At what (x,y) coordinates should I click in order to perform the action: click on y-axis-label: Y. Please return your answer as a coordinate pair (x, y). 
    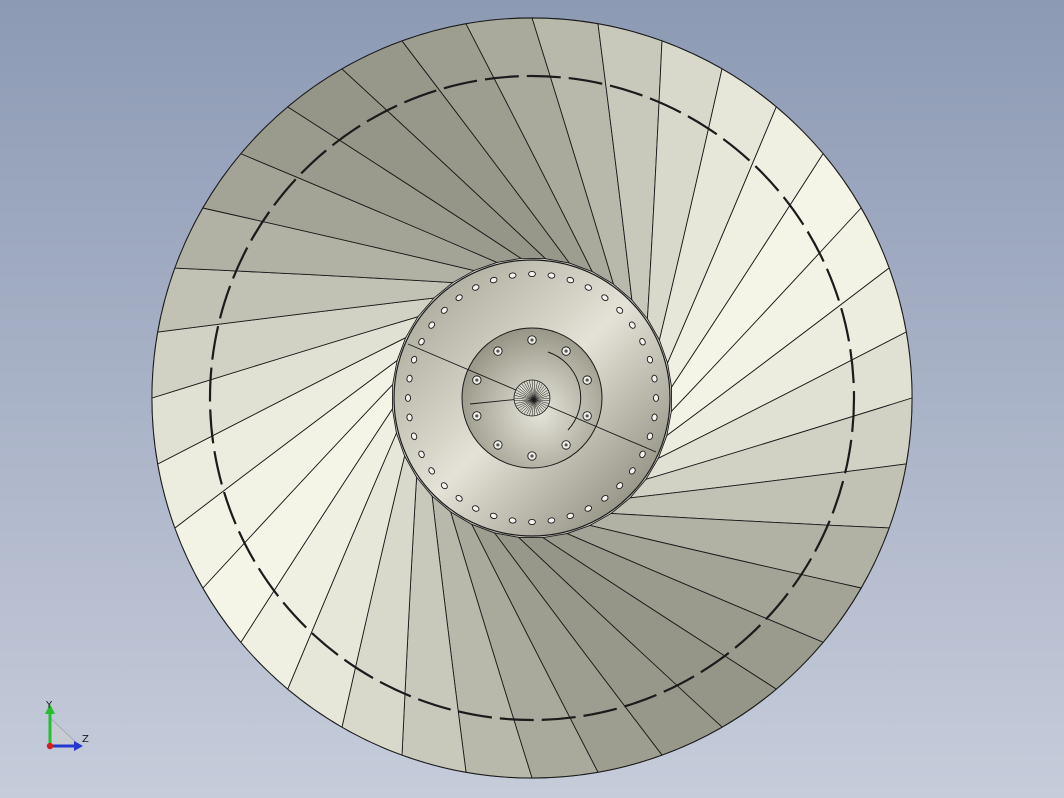
    Looking at the image, I should click on (49, 705).